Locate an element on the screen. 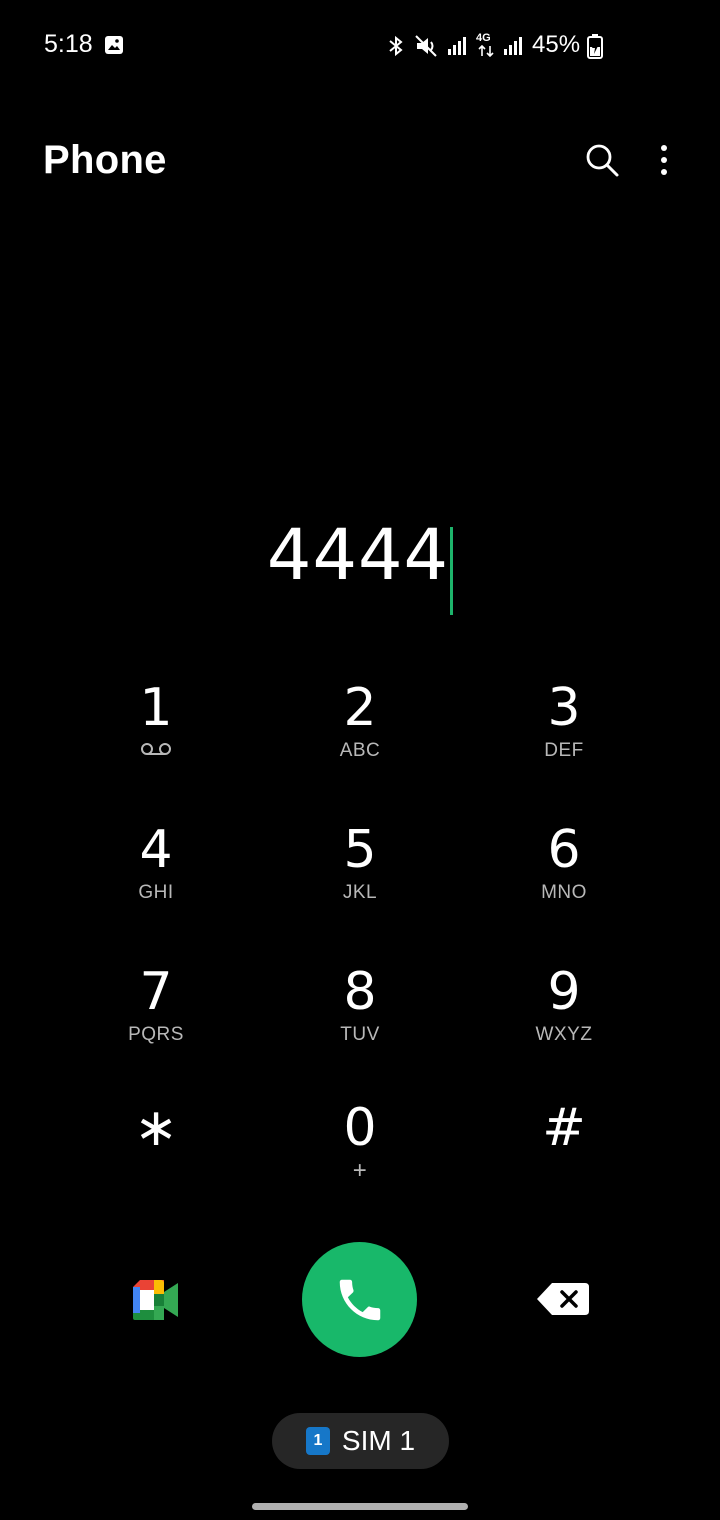 This screenshot has height=1520, width=720. number-field: 4444 is located at coordinates (360, 560).